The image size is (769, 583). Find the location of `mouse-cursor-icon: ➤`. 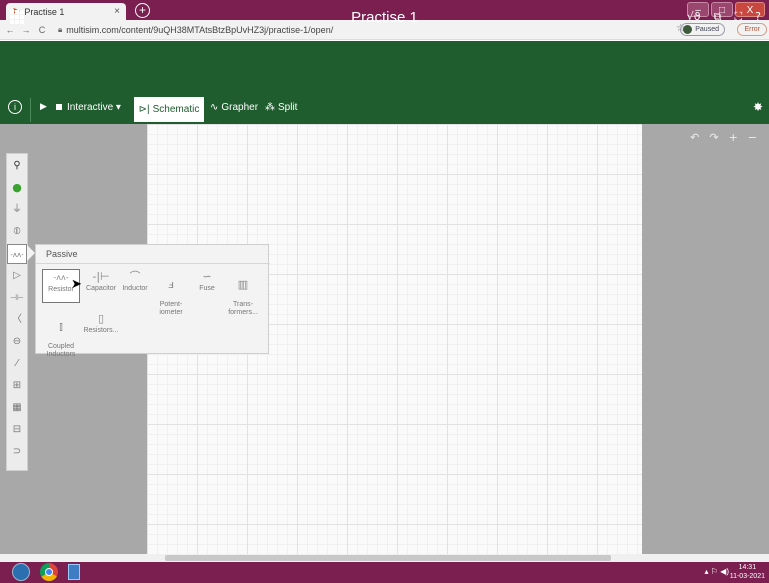

mouse-cursor-icon: ➤ is located at coordinates (76, 283).